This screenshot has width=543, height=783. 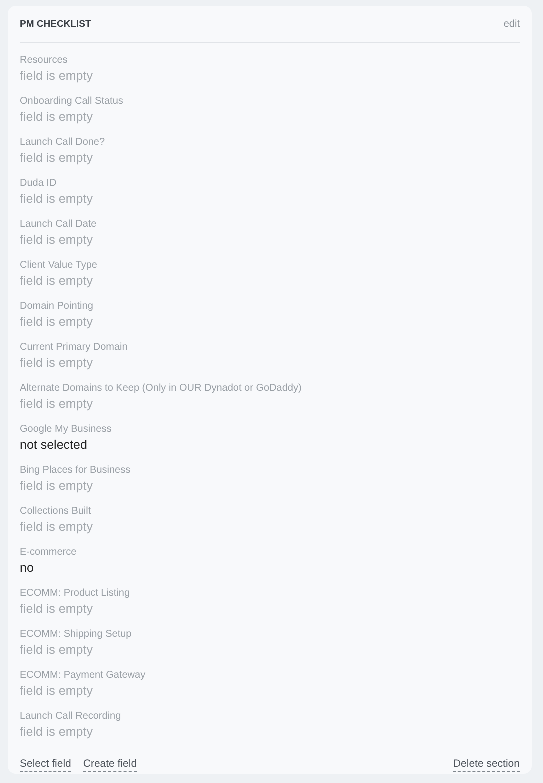 What do you see at coordinates (486, 765) in the screenshot?
I see `delete-section-link: Delete section` at bounding box center [486, 765].